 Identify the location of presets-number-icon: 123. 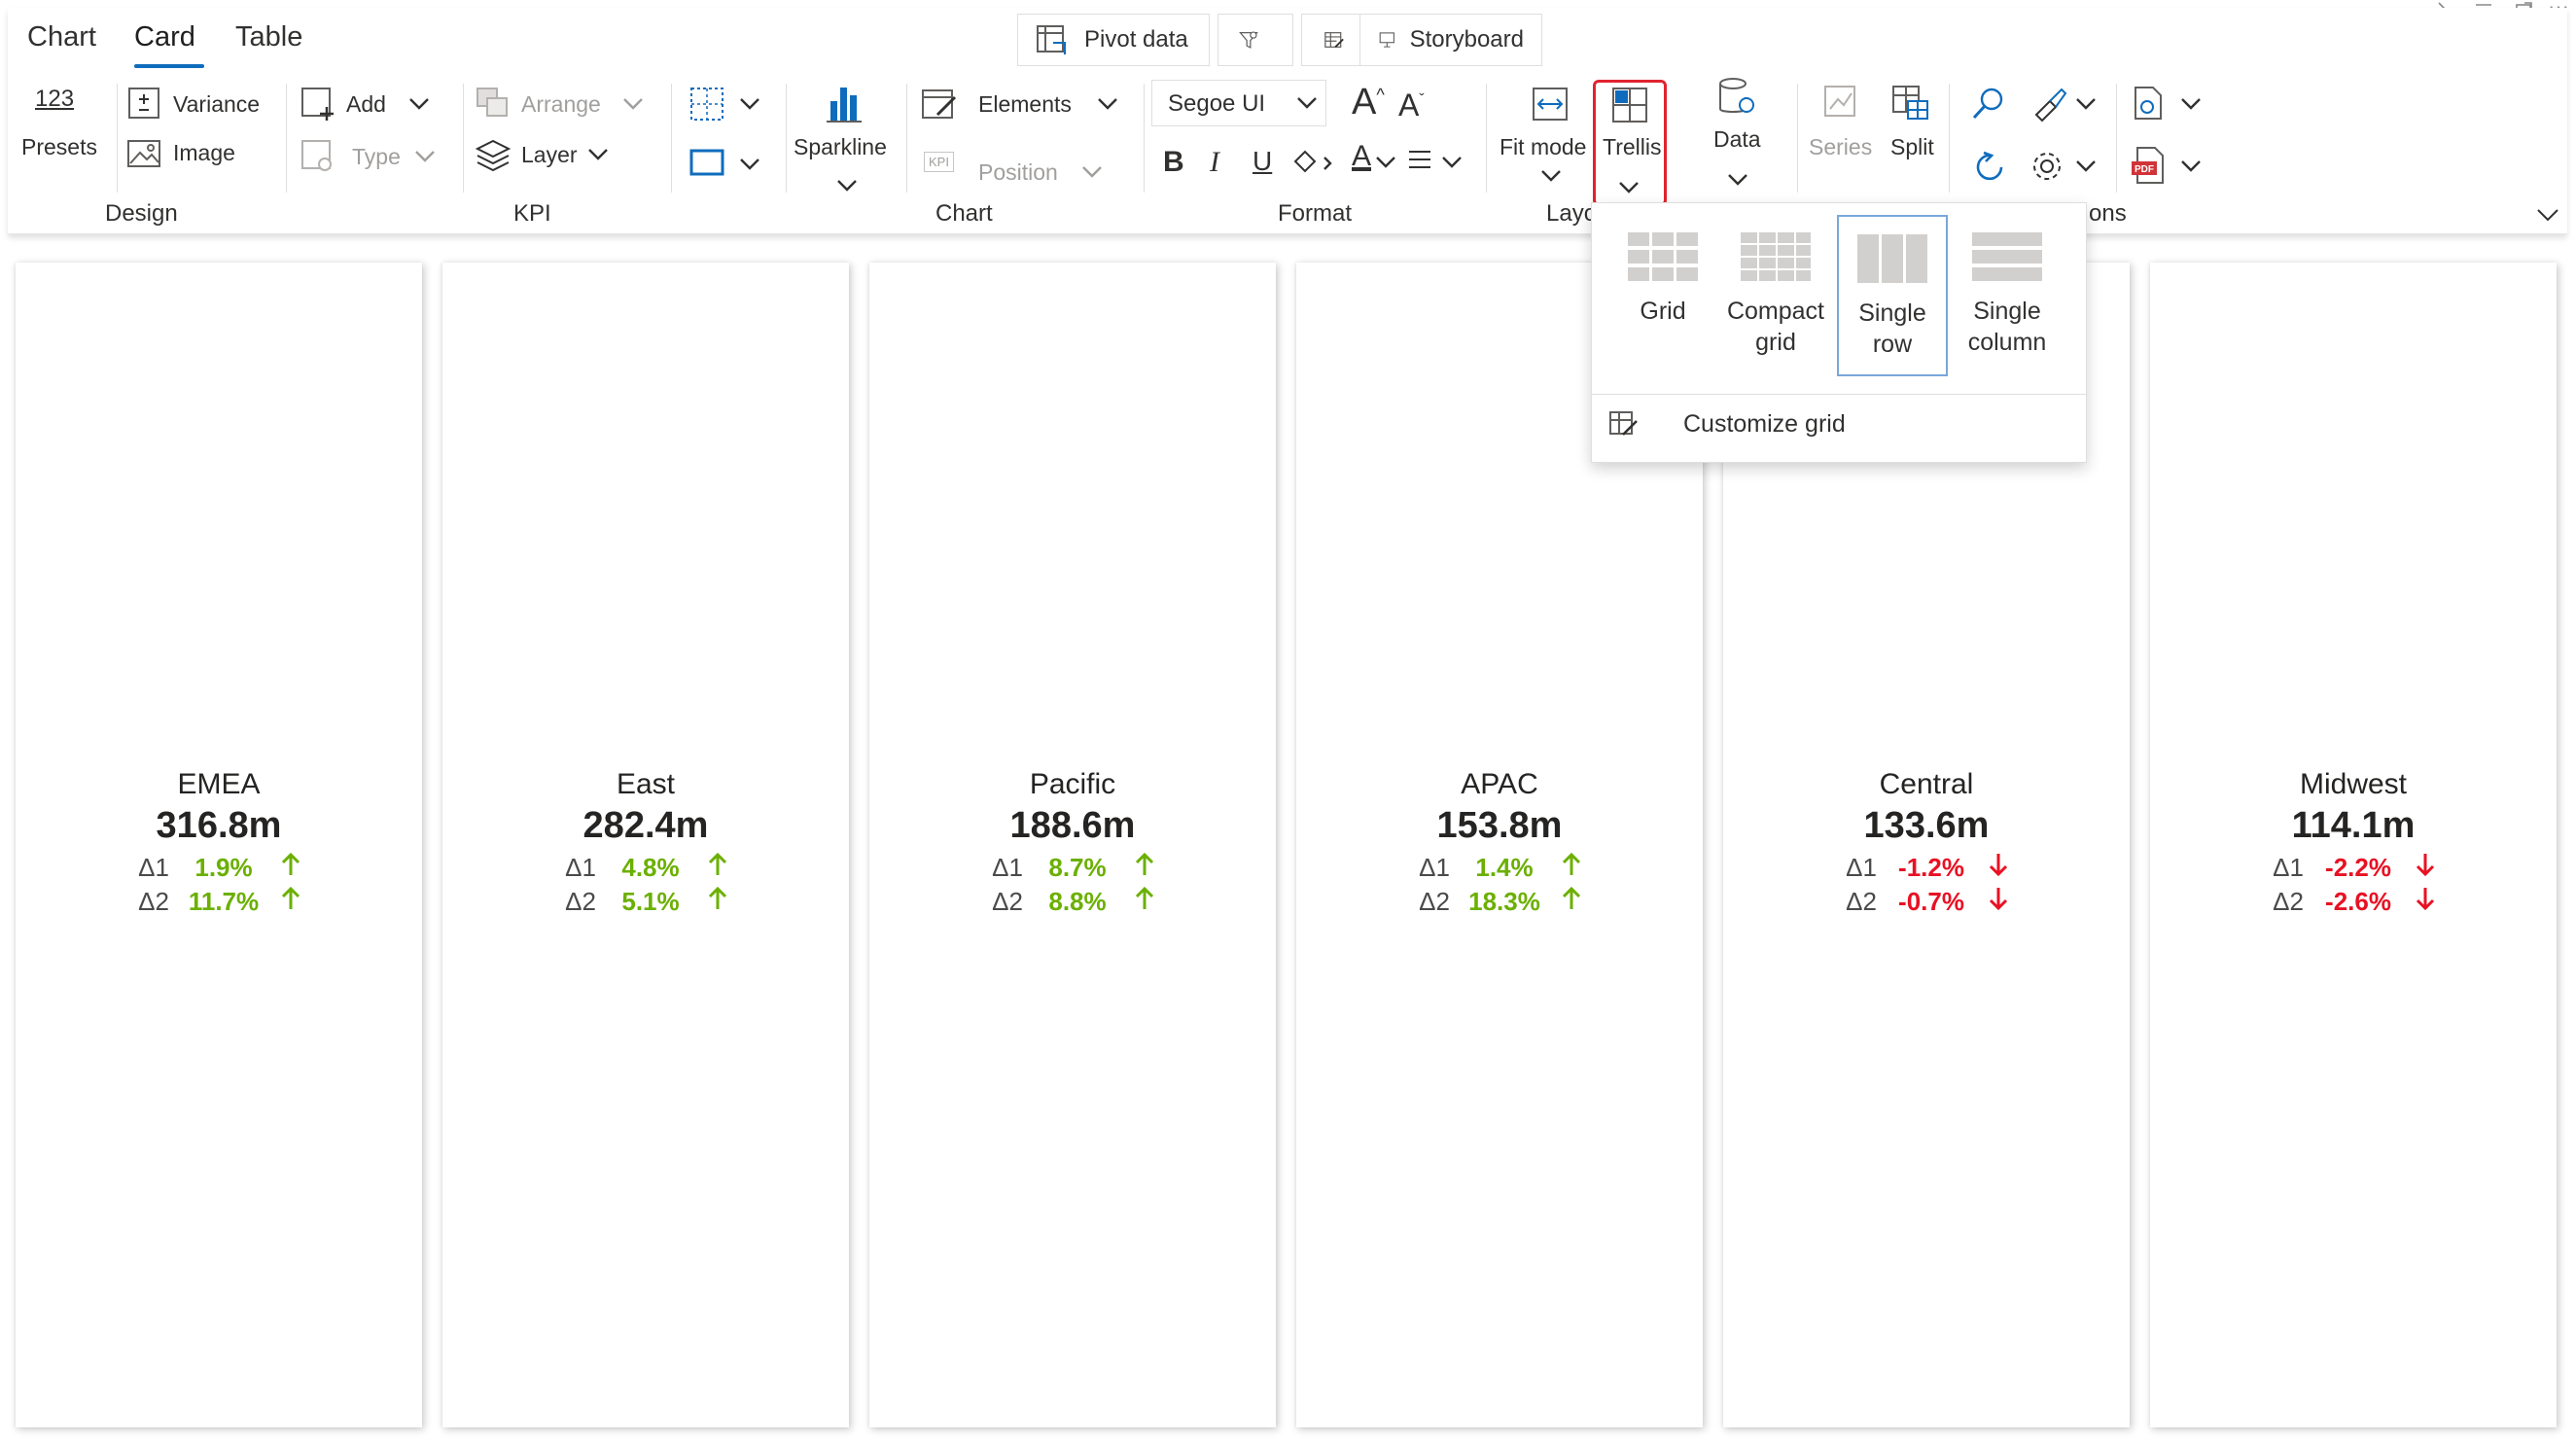
(55, 99).